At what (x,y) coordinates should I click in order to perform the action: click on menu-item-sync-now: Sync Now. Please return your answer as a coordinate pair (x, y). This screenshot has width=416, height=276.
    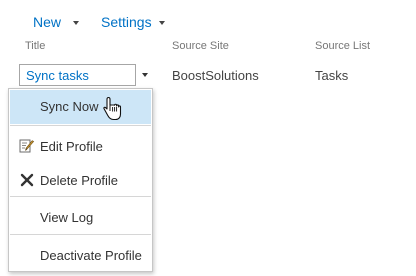
    Looking at the image, I should click on (80, 107).